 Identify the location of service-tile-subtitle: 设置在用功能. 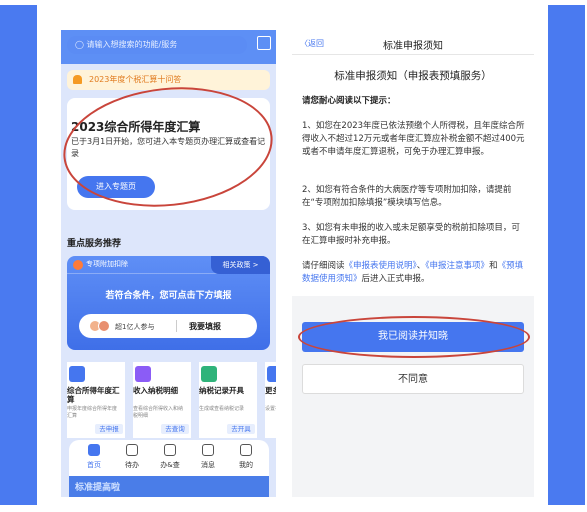
(270, 409).